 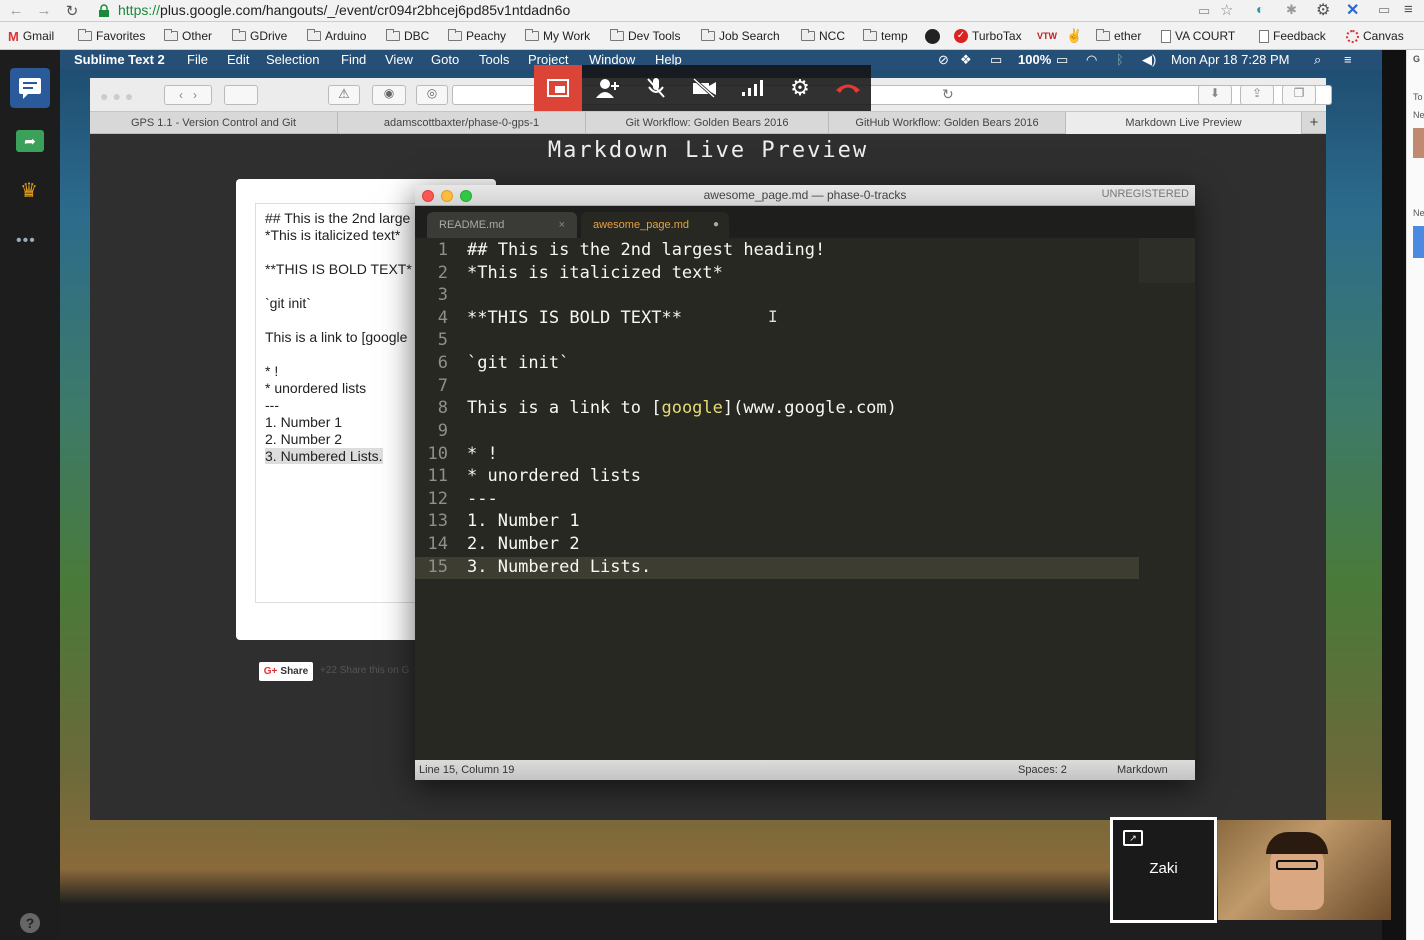 What do you see at coordinates (1352, 10) in the screenshot?
I see `x-extension-icon: ✕` at bounding box center [1352, 10].